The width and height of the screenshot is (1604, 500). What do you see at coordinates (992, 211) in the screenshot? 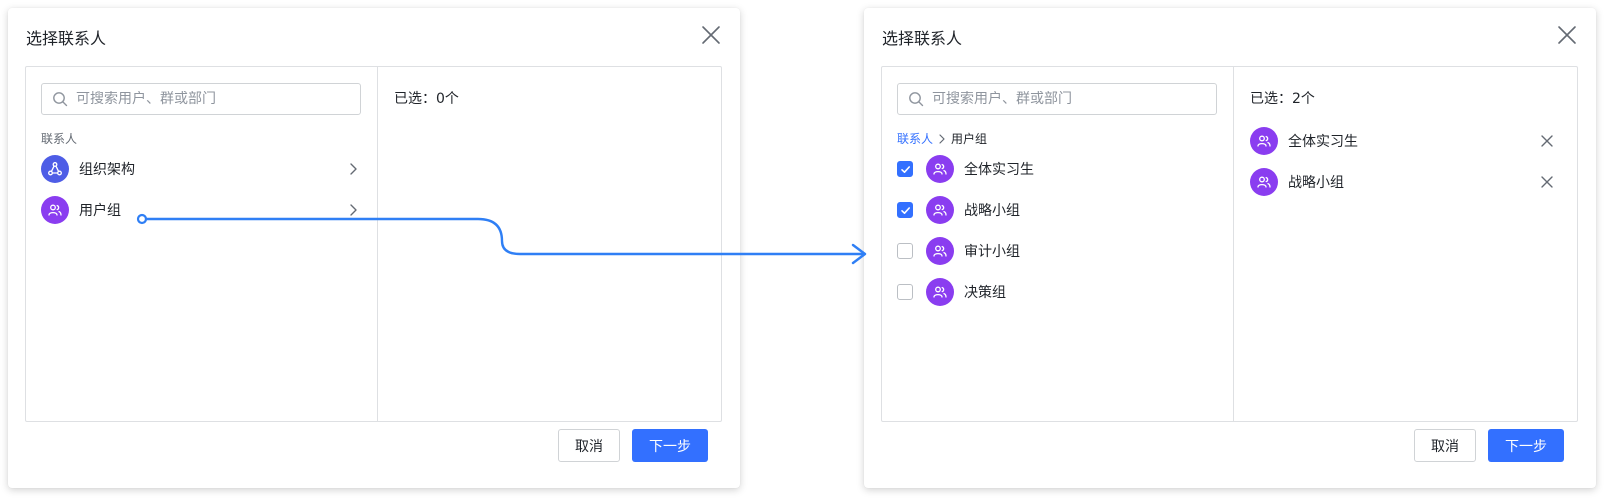
I see `group-label: 战略小组` at bounding box center [992, 211].